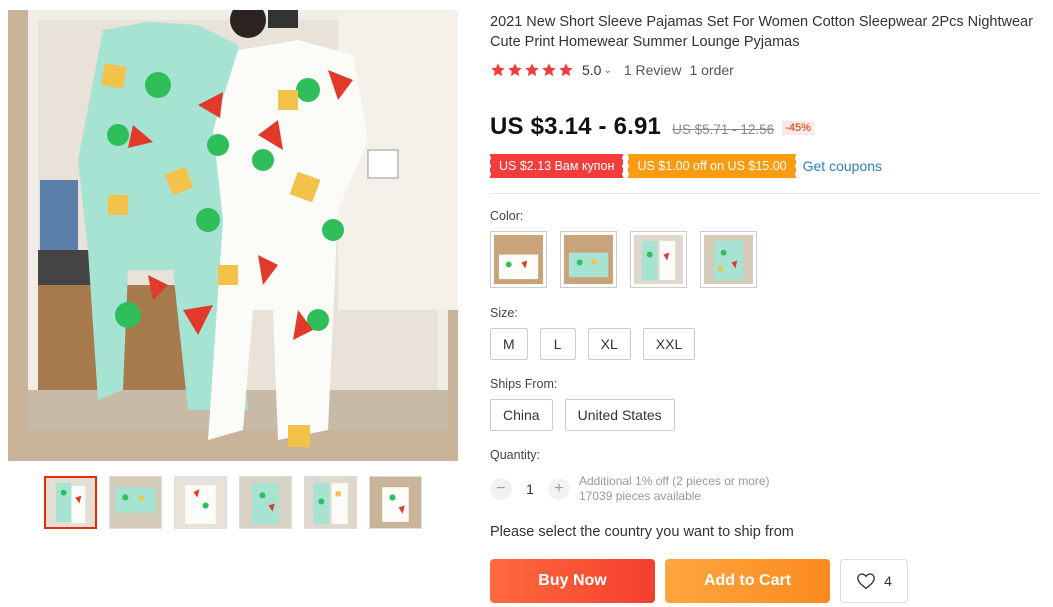 This screenshot has height=607, width=1053. Describe the element at coordinates (723, 129) in the screenshot. I see `original-price: US $5.71 - 12.56` at that location.